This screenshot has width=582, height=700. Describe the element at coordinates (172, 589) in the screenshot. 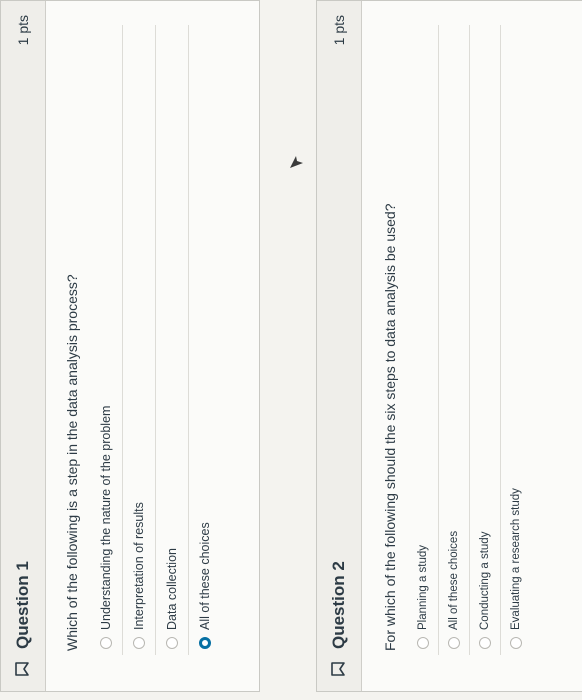

I see `answer-label: Data collection` at that location.